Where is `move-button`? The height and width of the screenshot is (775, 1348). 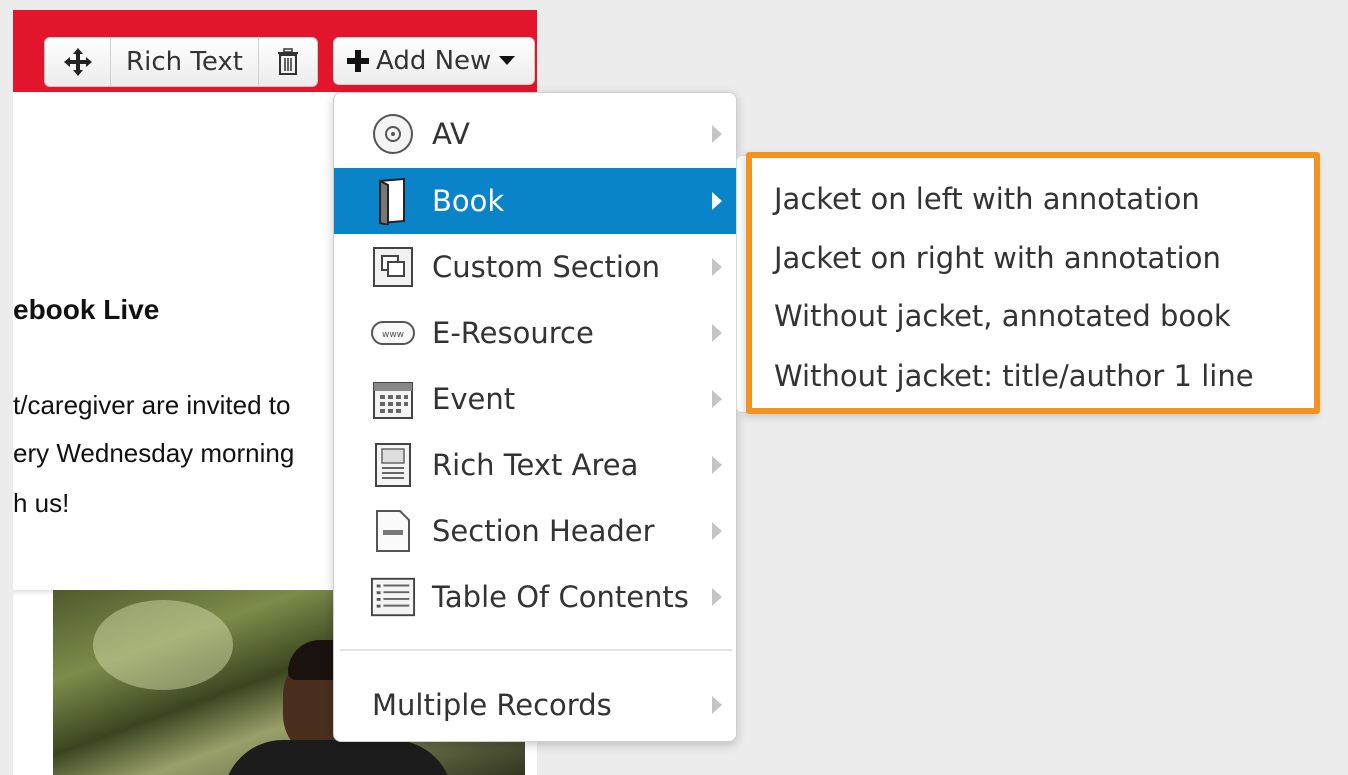 move-button is located at coordinates (78, 62).